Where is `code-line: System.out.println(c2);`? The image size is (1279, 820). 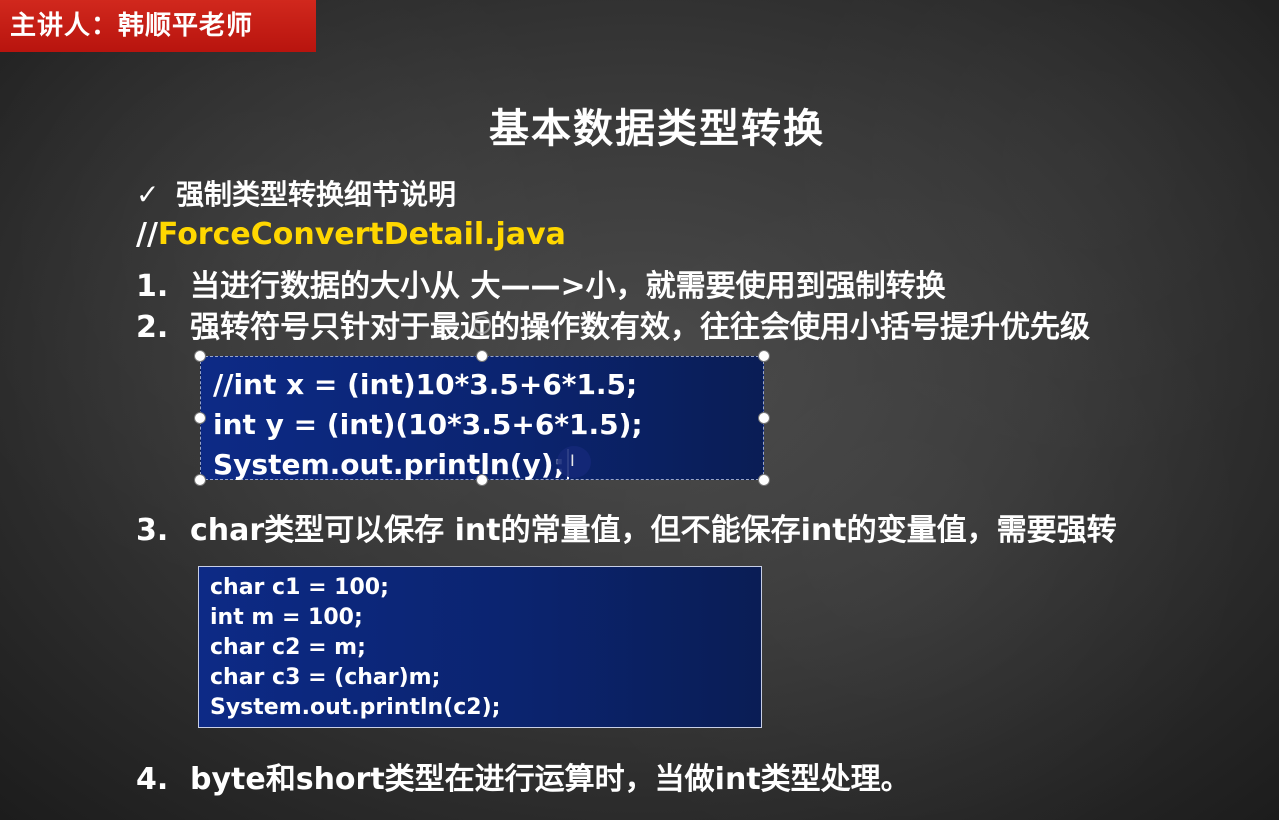
code-line: System.out.println(c2); is located at coordinates (355, 707).